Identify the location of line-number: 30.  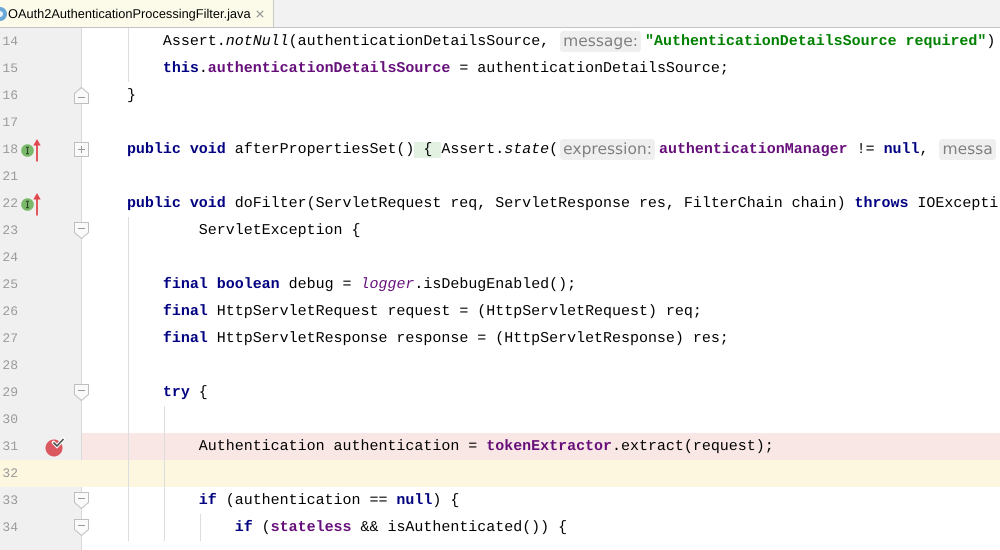
(9, 419).